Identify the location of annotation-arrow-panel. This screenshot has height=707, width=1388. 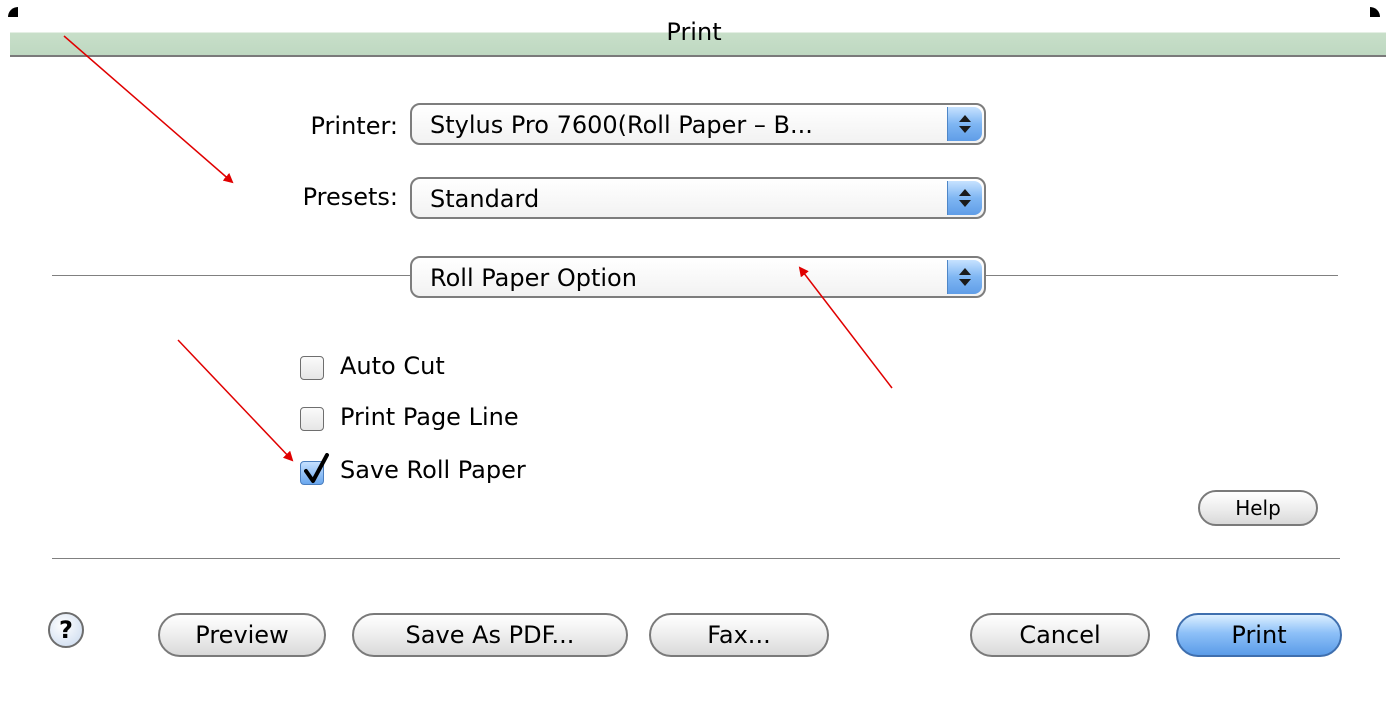
(845, 327).